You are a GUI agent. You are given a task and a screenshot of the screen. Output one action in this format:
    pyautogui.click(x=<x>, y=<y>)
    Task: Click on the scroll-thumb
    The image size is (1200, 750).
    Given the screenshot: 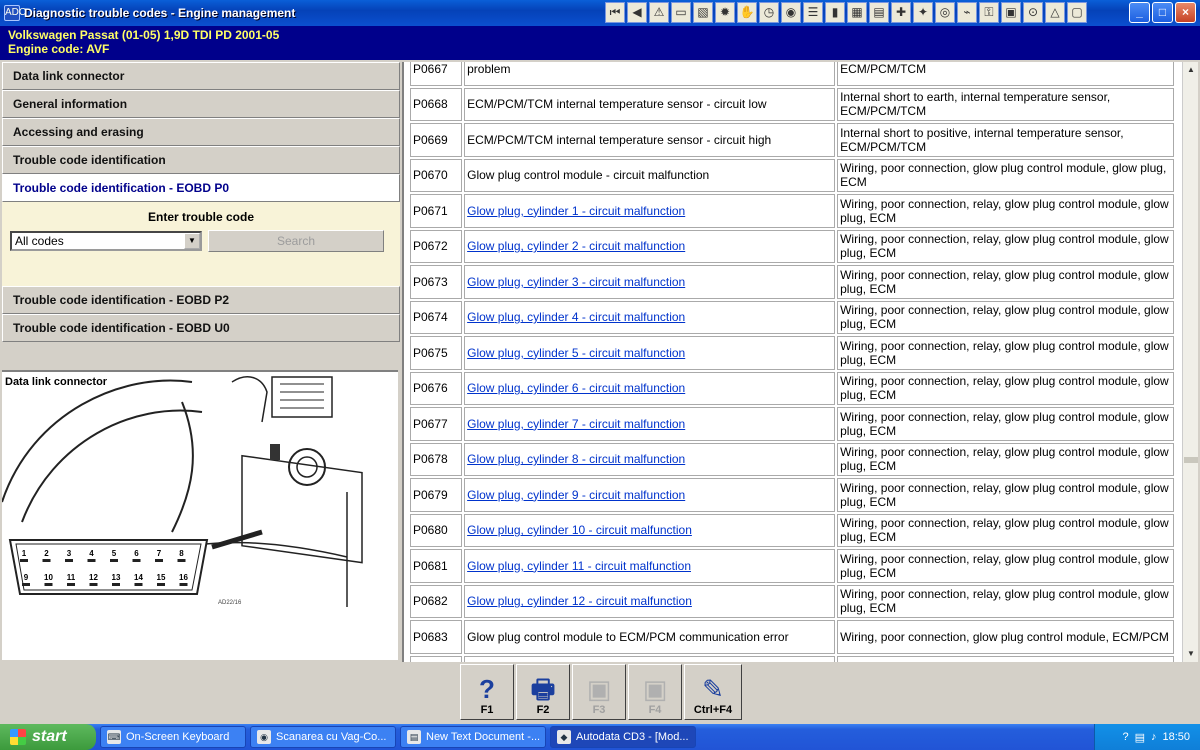 What is the action you would take?
    pyautogui.click(x=1191, y=460)
    